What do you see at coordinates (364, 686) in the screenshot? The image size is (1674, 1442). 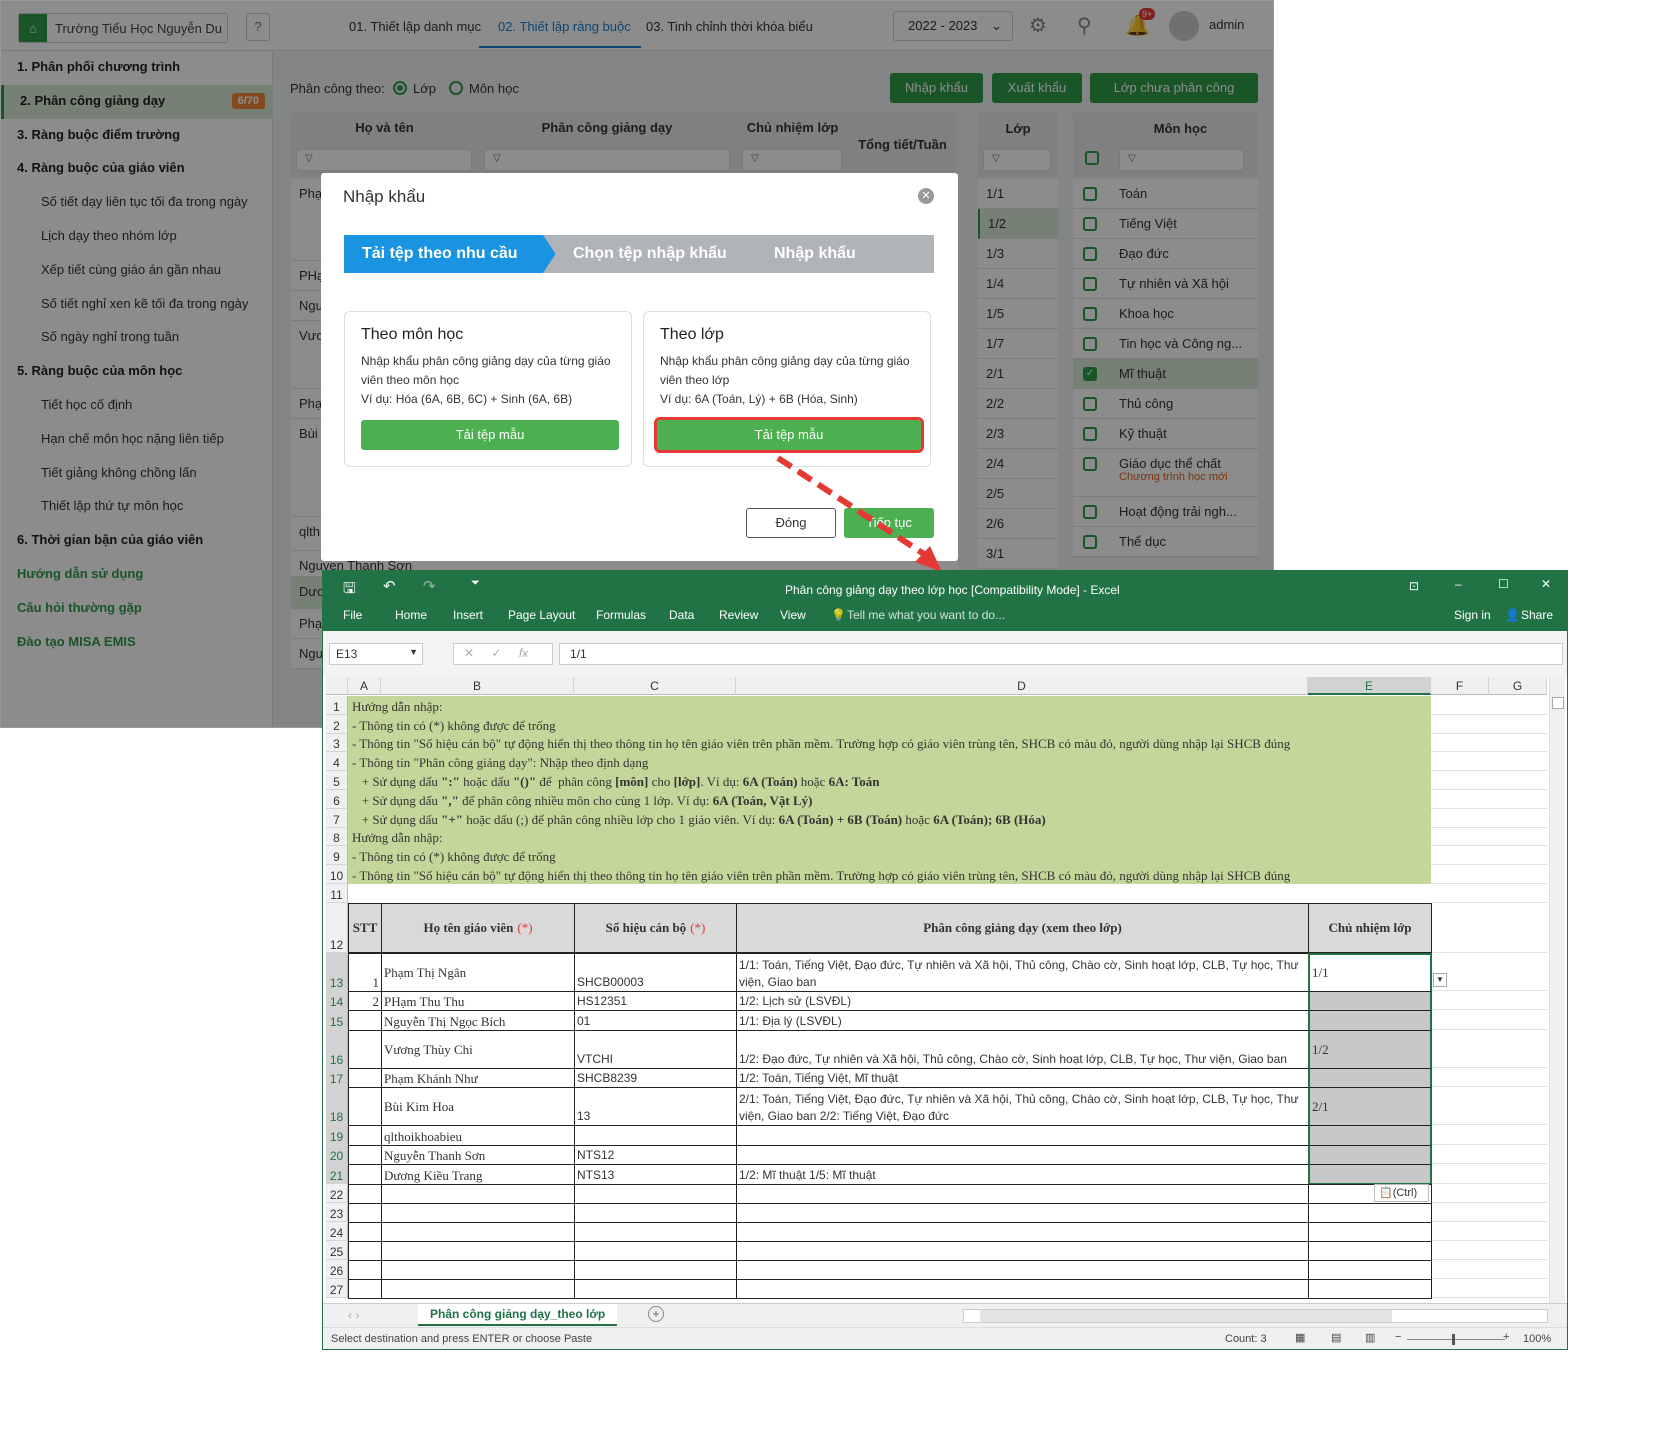 I see `column-header-a: A` at bounding box center [364, 686].